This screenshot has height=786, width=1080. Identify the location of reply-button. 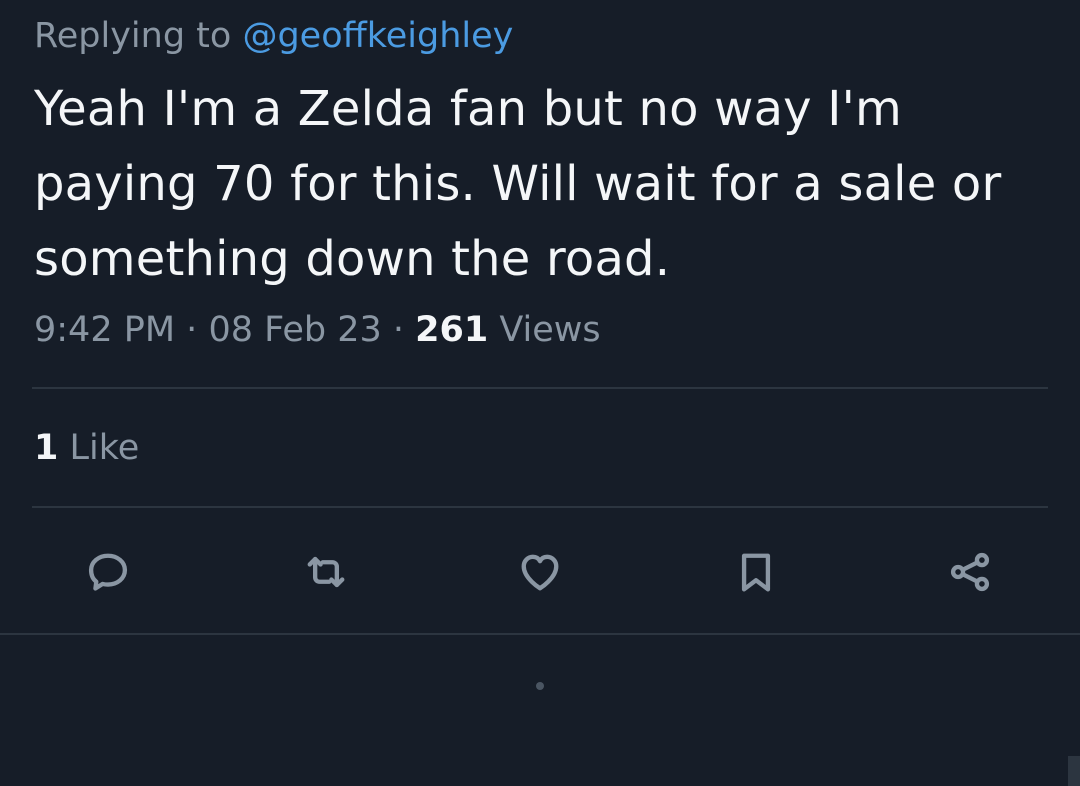
(108, 572).